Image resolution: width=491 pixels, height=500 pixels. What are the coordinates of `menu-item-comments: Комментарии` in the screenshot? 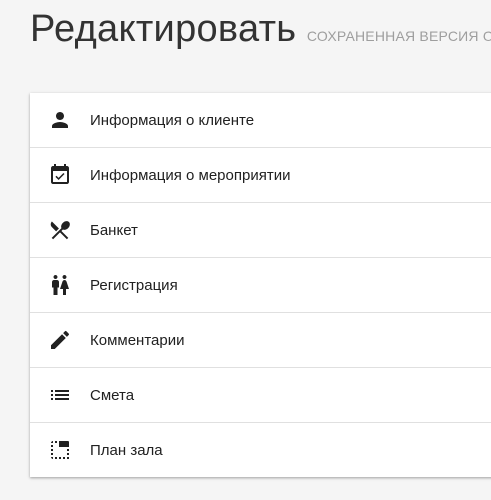 It's located at (260, 340).